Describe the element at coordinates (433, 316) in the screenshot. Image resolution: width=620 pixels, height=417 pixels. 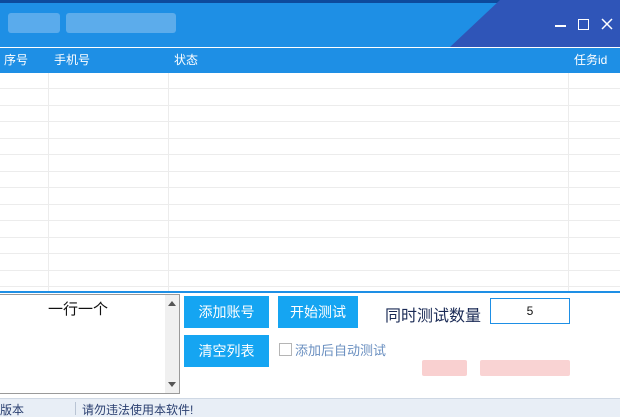
I see `concurrency-label: 同时测试数量` at that location.